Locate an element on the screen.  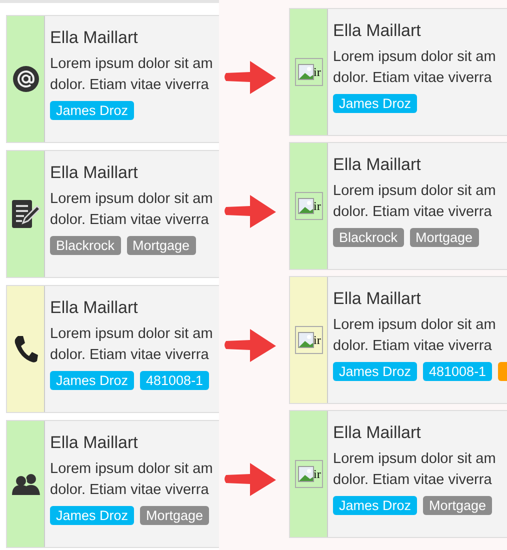
people-icon is located at coordinates (26, 484).